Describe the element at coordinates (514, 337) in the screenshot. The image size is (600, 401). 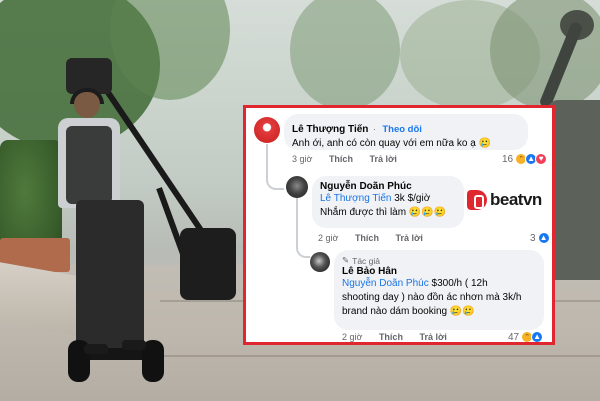
I see `reaction-count: 47` at that location.